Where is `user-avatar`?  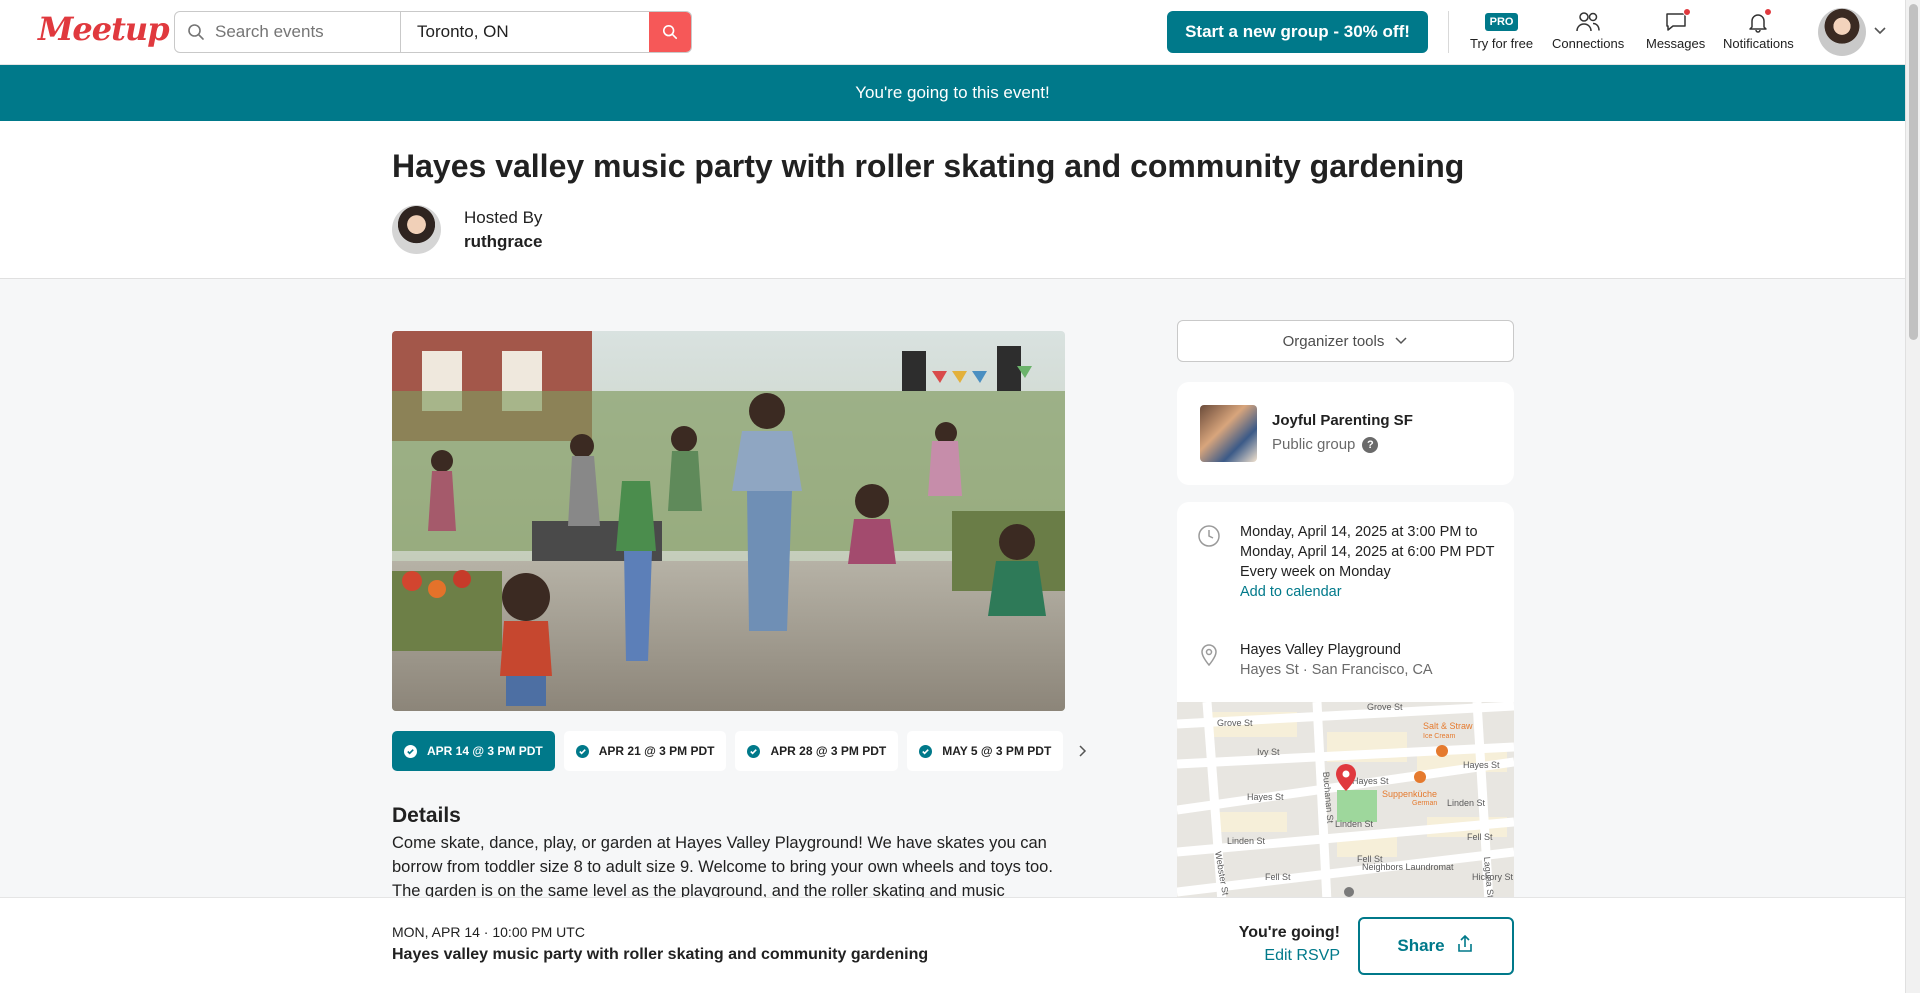
user-avatar is located at coordinates (1842, 32).